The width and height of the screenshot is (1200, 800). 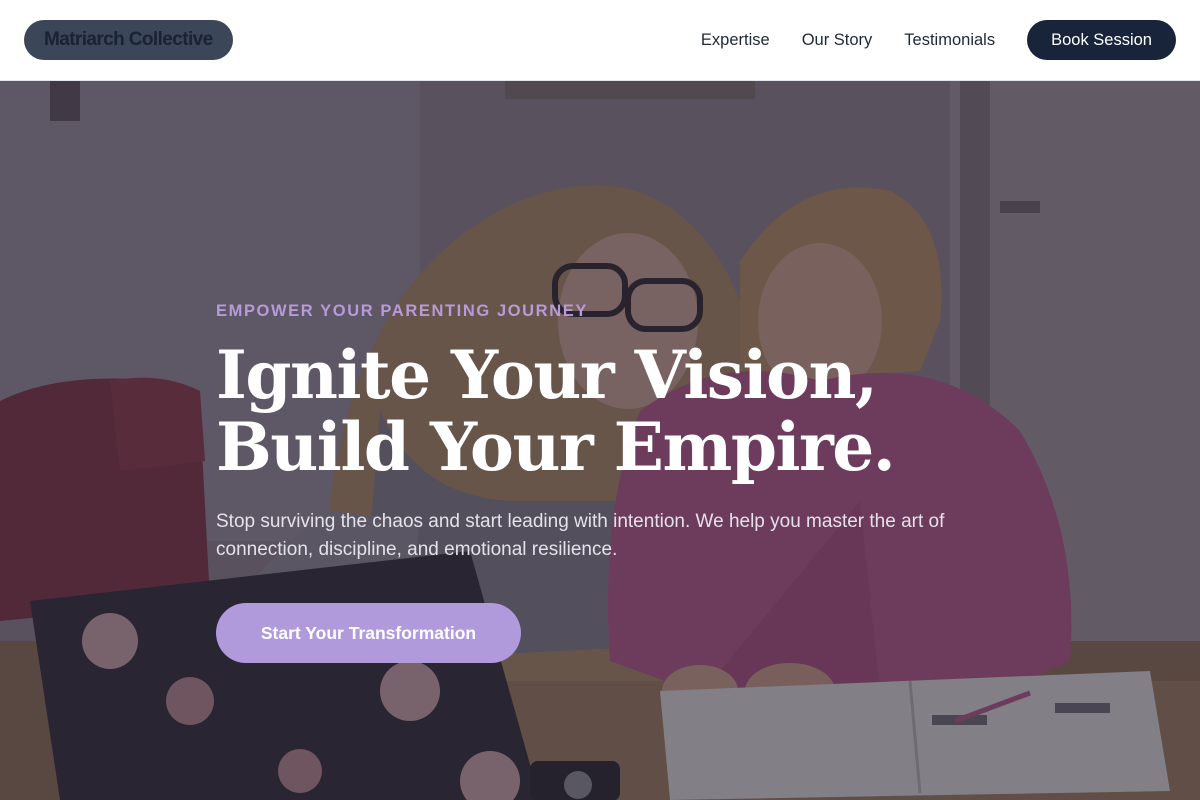 What do you see at coordinates (556, 447) in the screenshot?
I see `hero-headline-line-2: Build Your Empire.` at bounding box center [556, 447].